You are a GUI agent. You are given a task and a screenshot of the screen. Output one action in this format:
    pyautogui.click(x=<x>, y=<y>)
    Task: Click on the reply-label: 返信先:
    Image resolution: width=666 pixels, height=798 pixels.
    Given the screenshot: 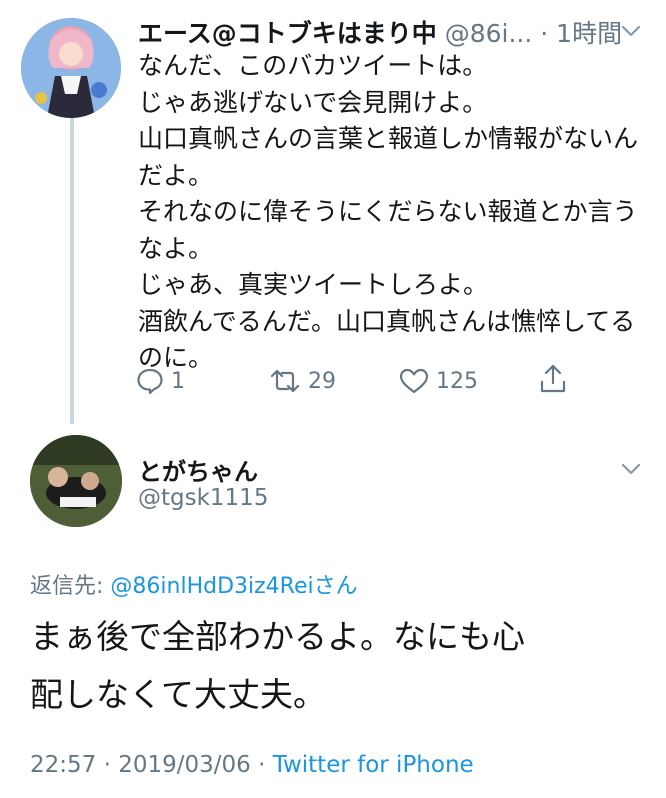 What is the action you would take?
    pyautogui.click(x=70, y=586)
    